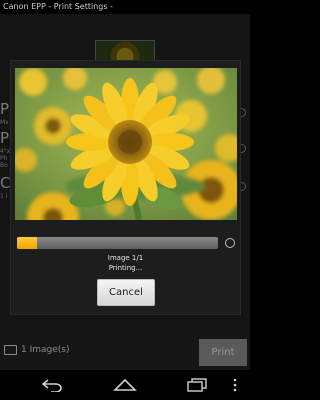 Image resolution: width=320 pixels, height=400 pixels. I want to click on navigation-bar, so click(125, 385).